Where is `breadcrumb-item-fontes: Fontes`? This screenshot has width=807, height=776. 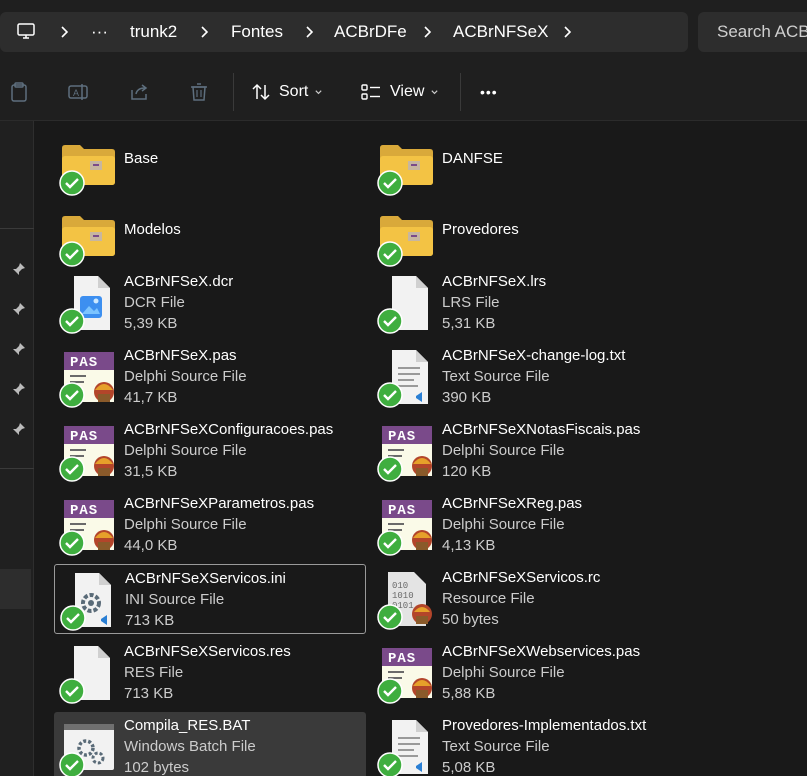 breadcrumb-item-fontes: Fontes is located at coordinates (257, 32).